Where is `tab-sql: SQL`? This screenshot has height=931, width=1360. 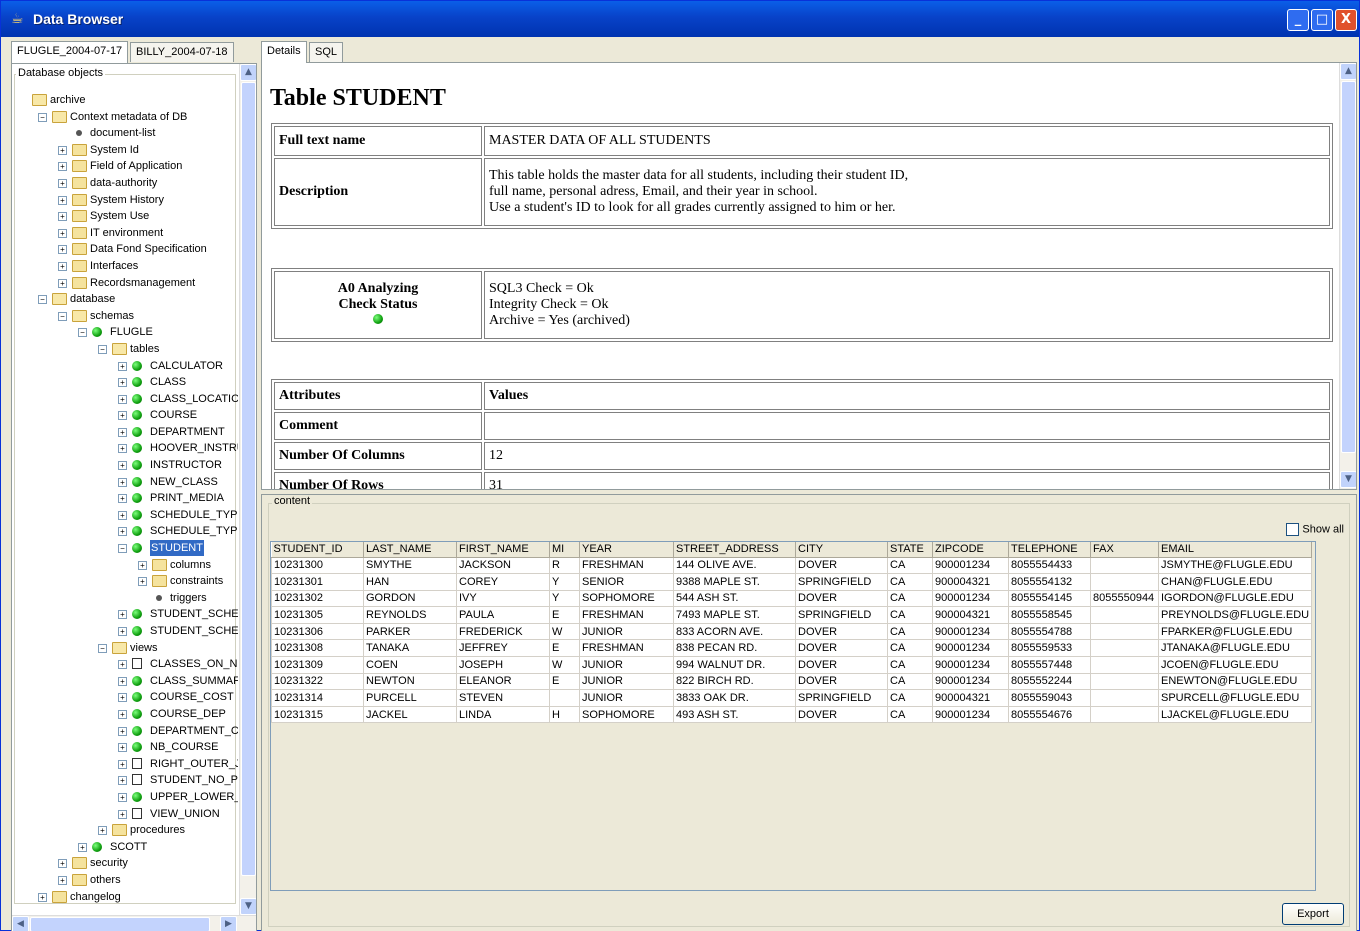
tab-sql: SQL is located at coordinates (326, 52).